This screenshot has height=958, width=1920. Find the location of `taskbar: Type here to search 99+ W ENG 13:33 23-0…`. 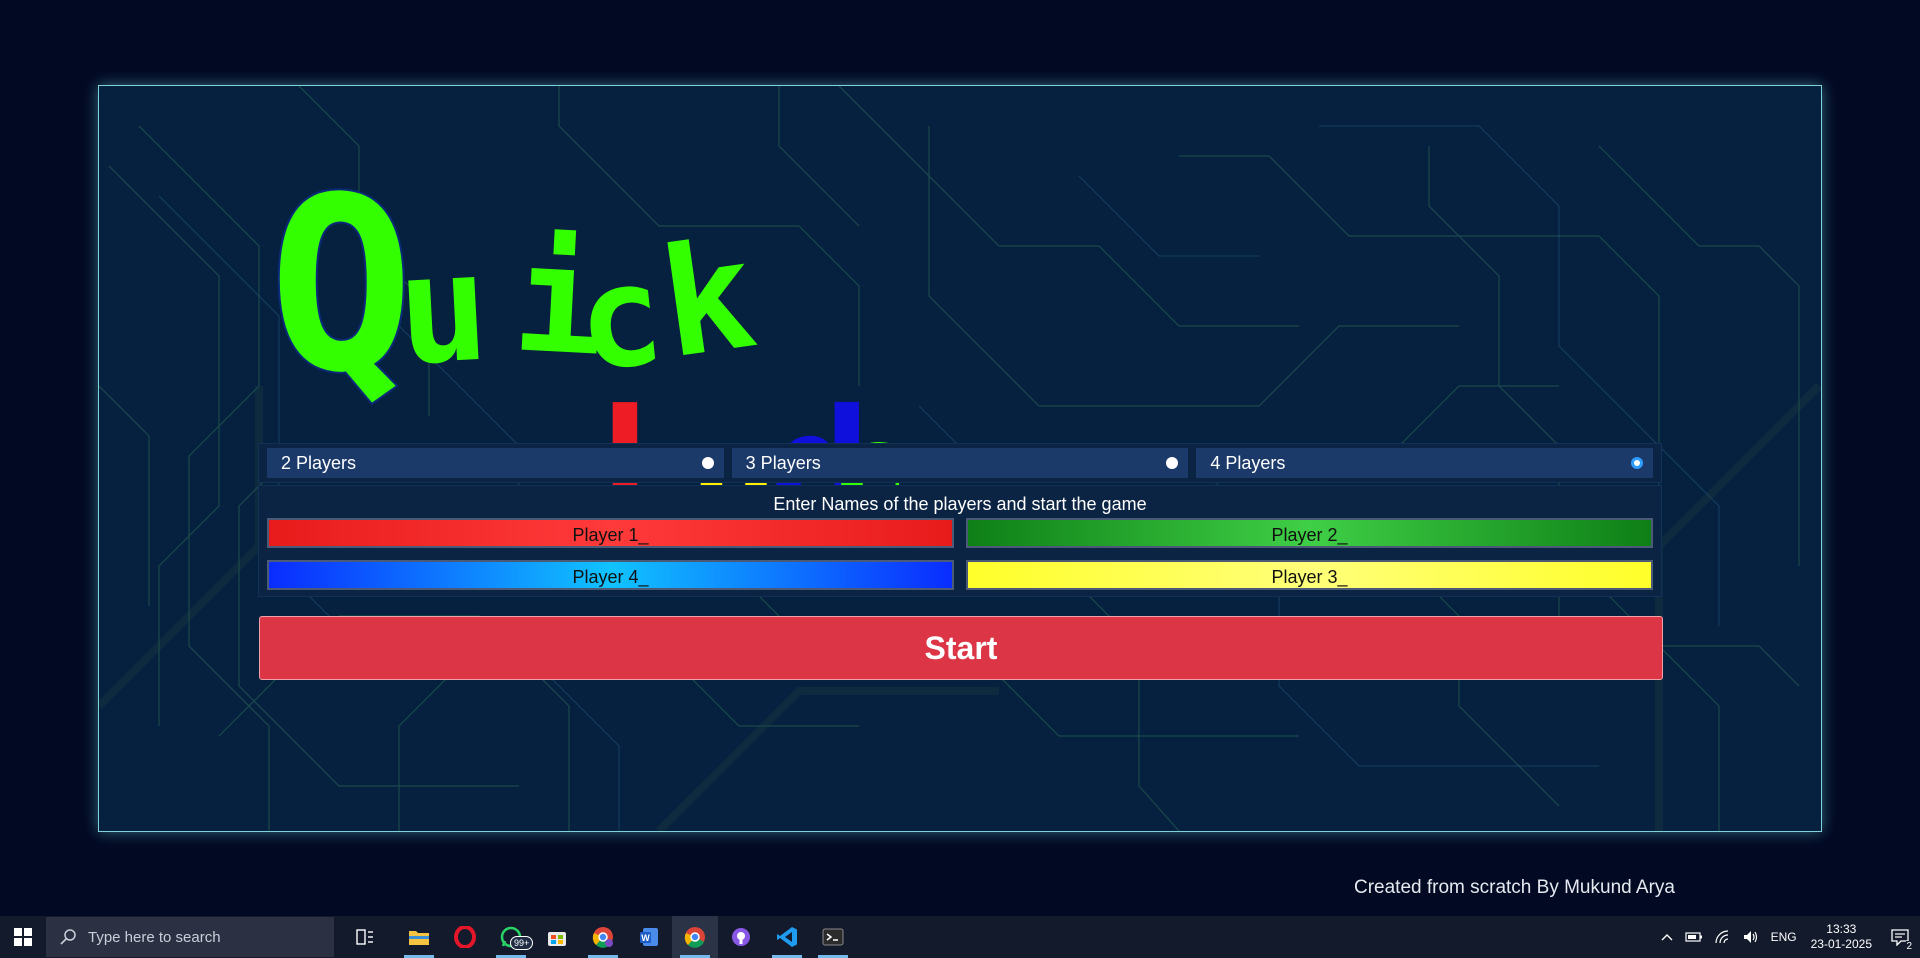

taskbar: Type here to search 99+ W ENG 13:33 23-0… is located at coordinates (960, 937).